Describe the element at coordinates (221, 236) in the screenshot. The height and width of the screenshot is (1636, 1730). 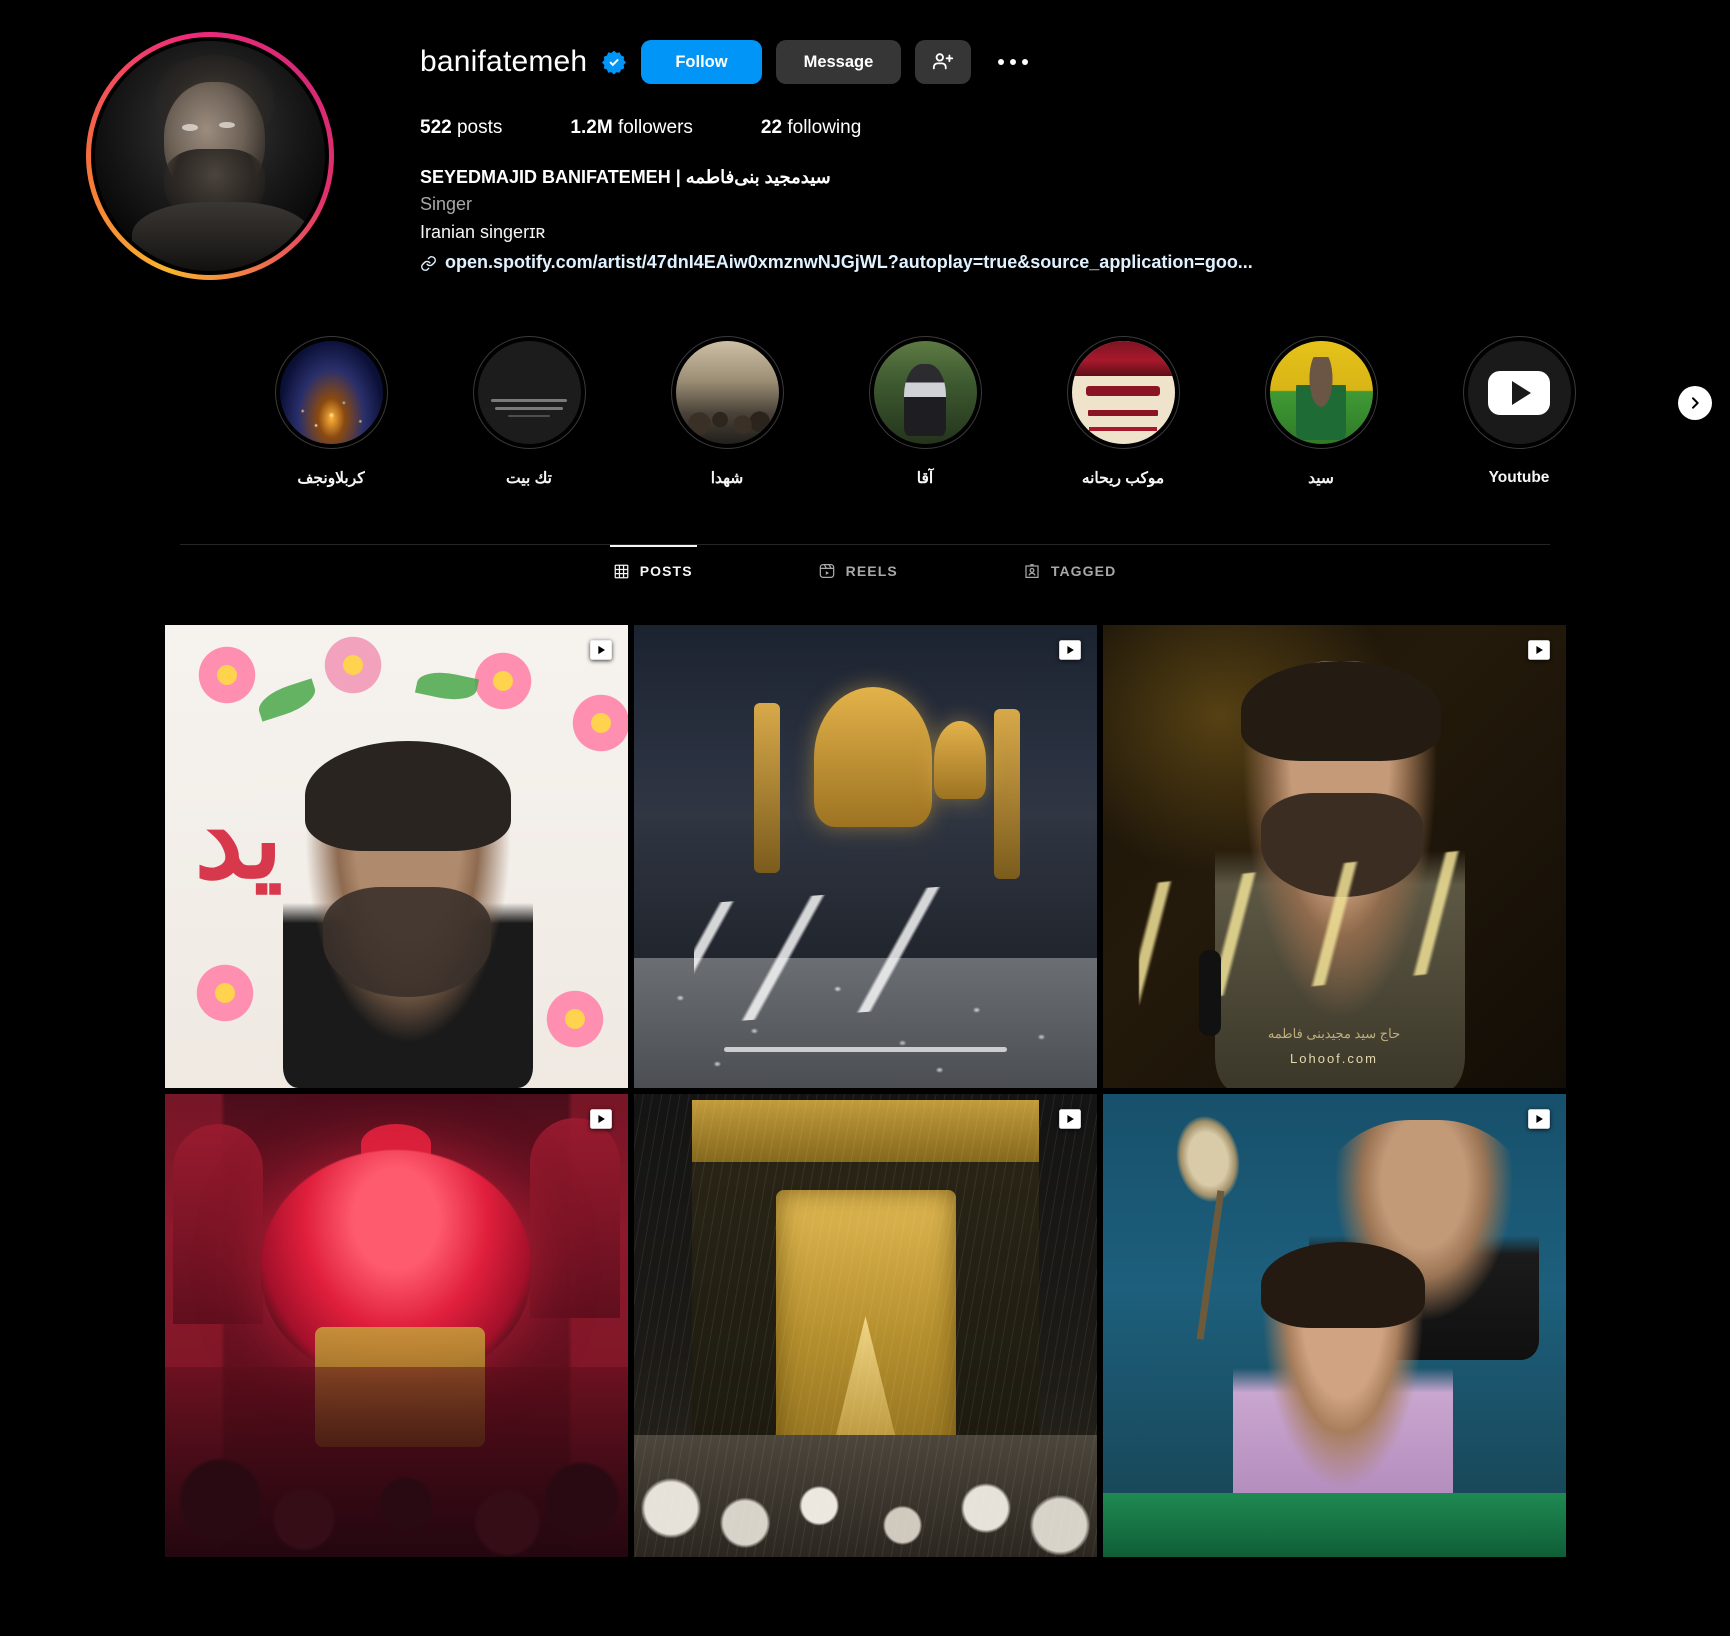
I see `avatar-art-body` at that location.